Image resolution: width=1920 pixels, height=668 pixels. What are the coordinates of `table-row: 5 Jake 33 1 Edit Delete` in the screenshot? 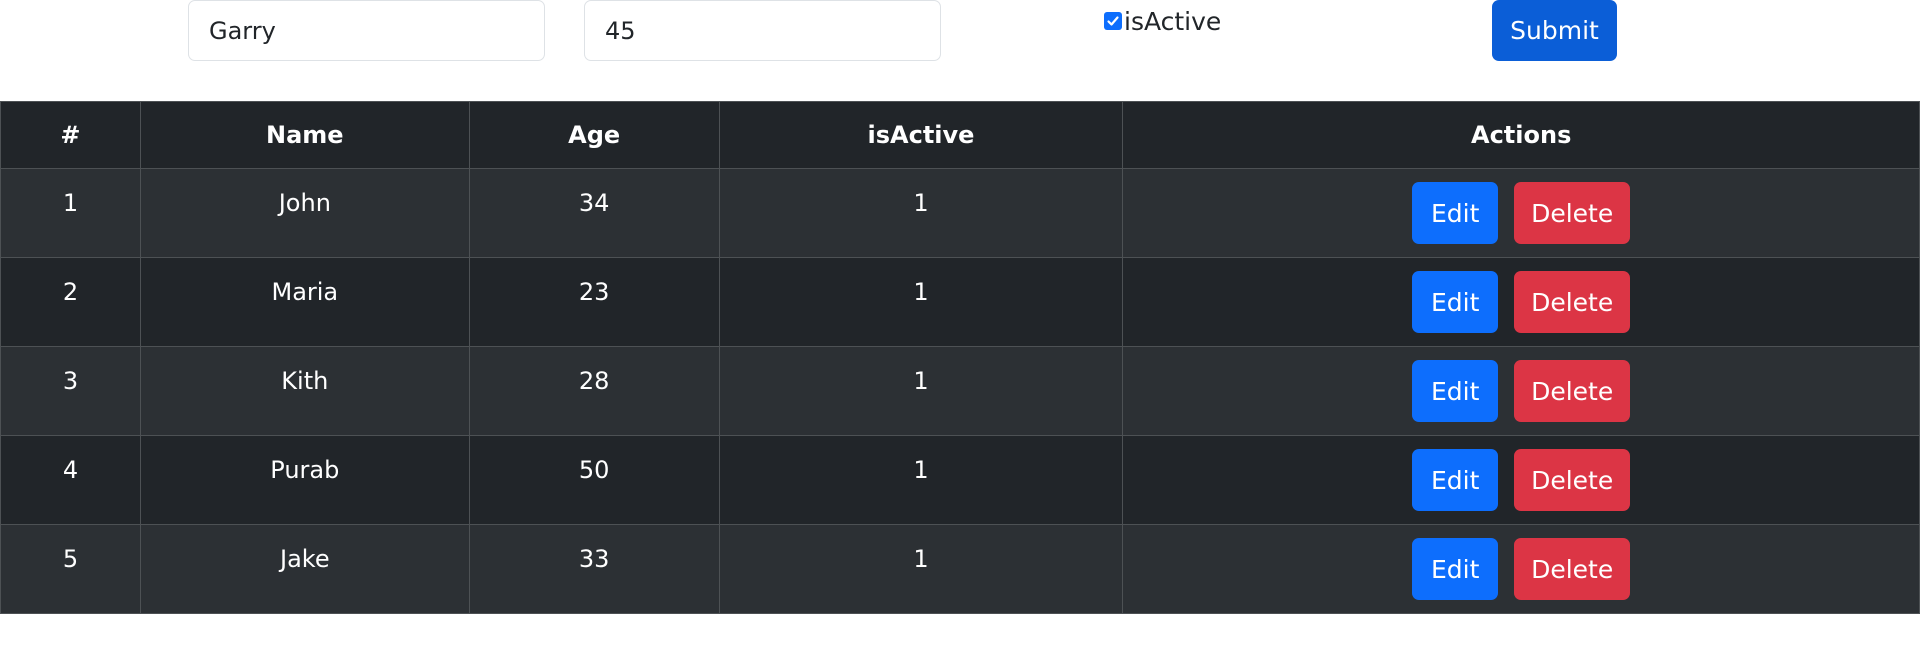 It's located at (960, 569).